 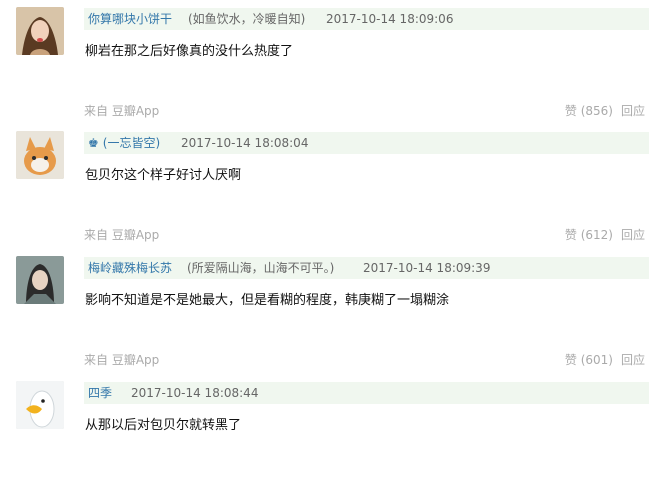 I want to click on author-link: ♚ (一忘皆空), so click(x=124, y=143).